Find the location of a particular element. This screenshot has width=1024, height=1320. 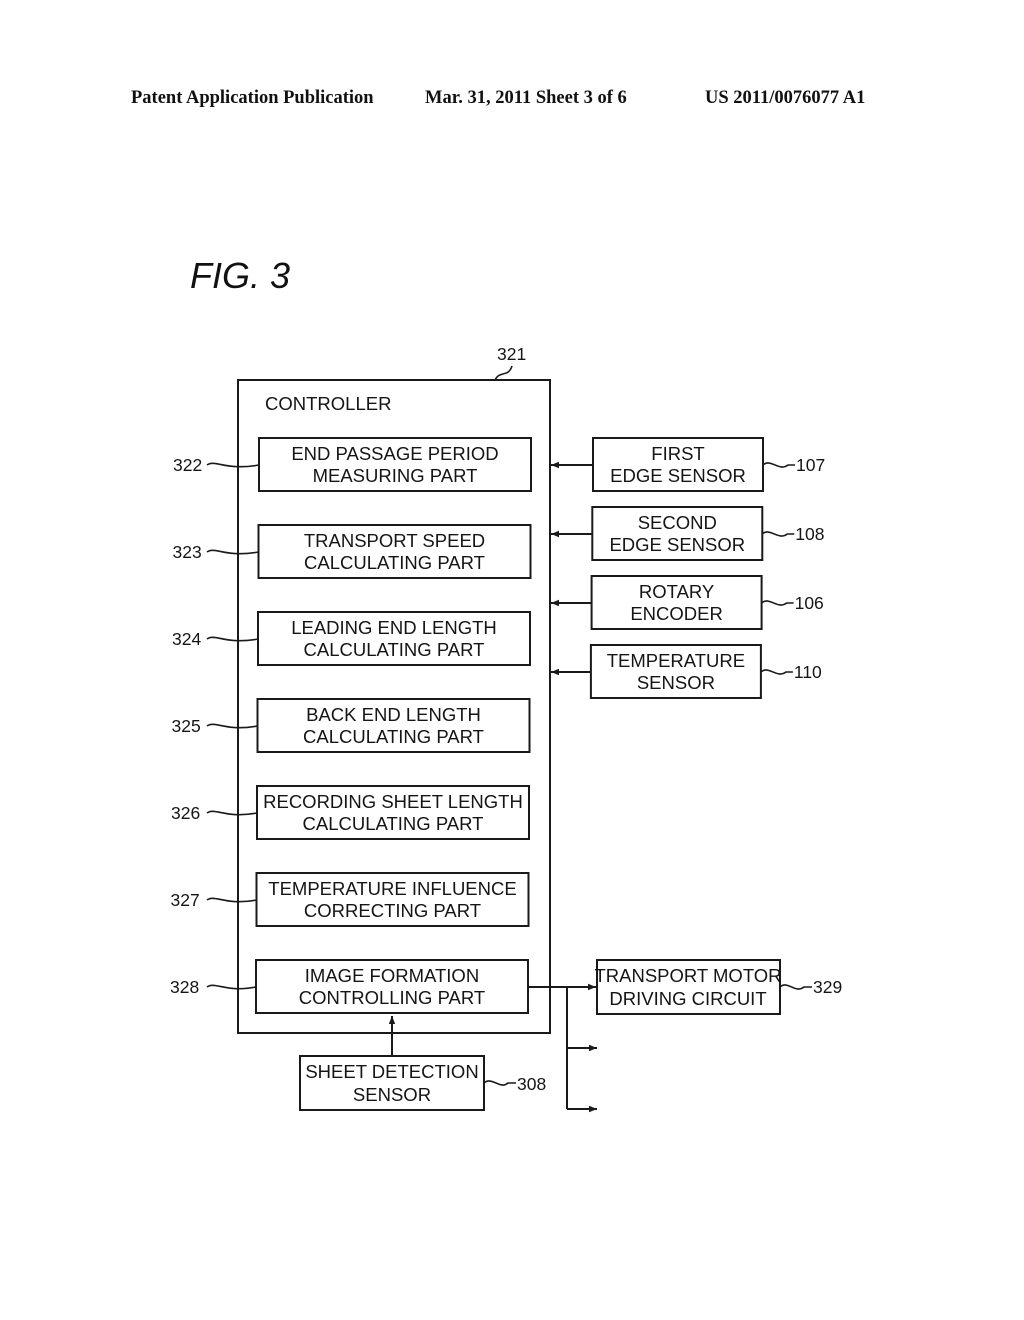

sensor-rotary-encoder: ROTARYENCODER 106 is located at coordinates (687, 602).